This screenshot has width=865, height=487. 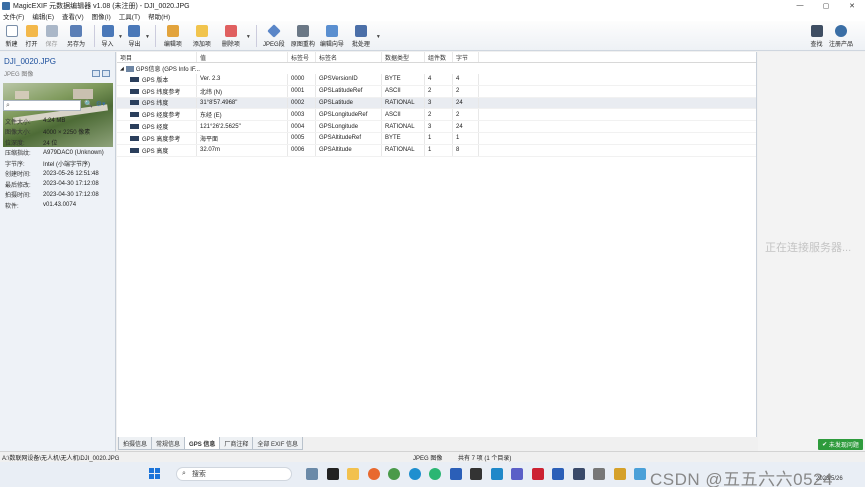 I want to click on new-button: 新建, so click(x=11, y=34).